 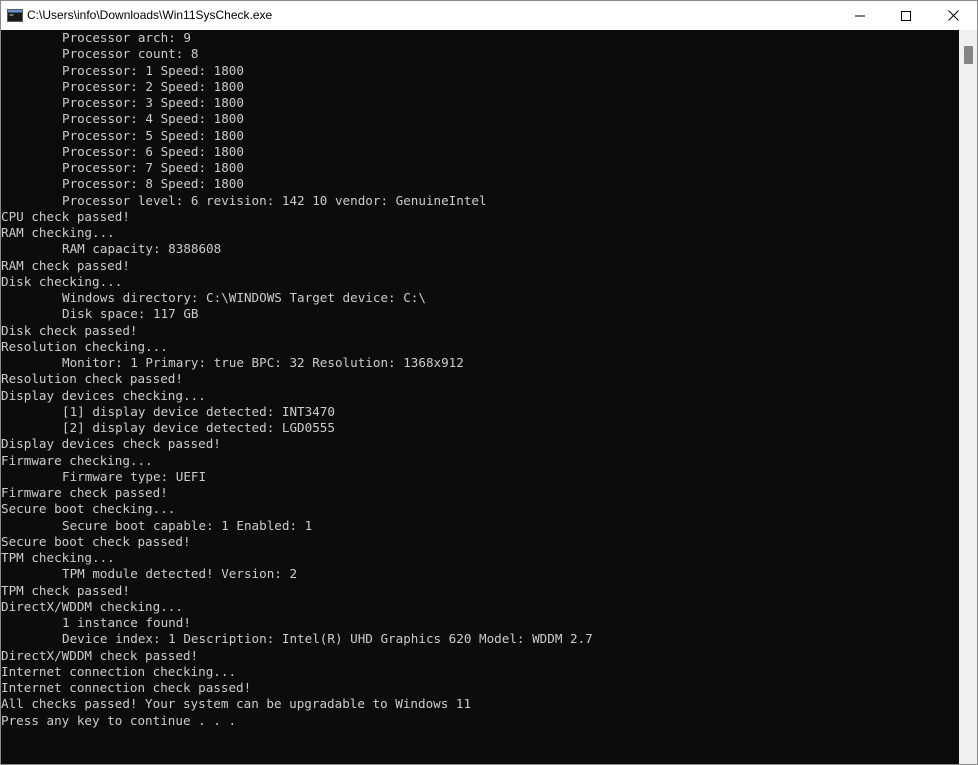 What do you see at coordinates (130, 54) in the screenshot?
I see `console-line: Processor count: 8` at bounding box center [130, 54].